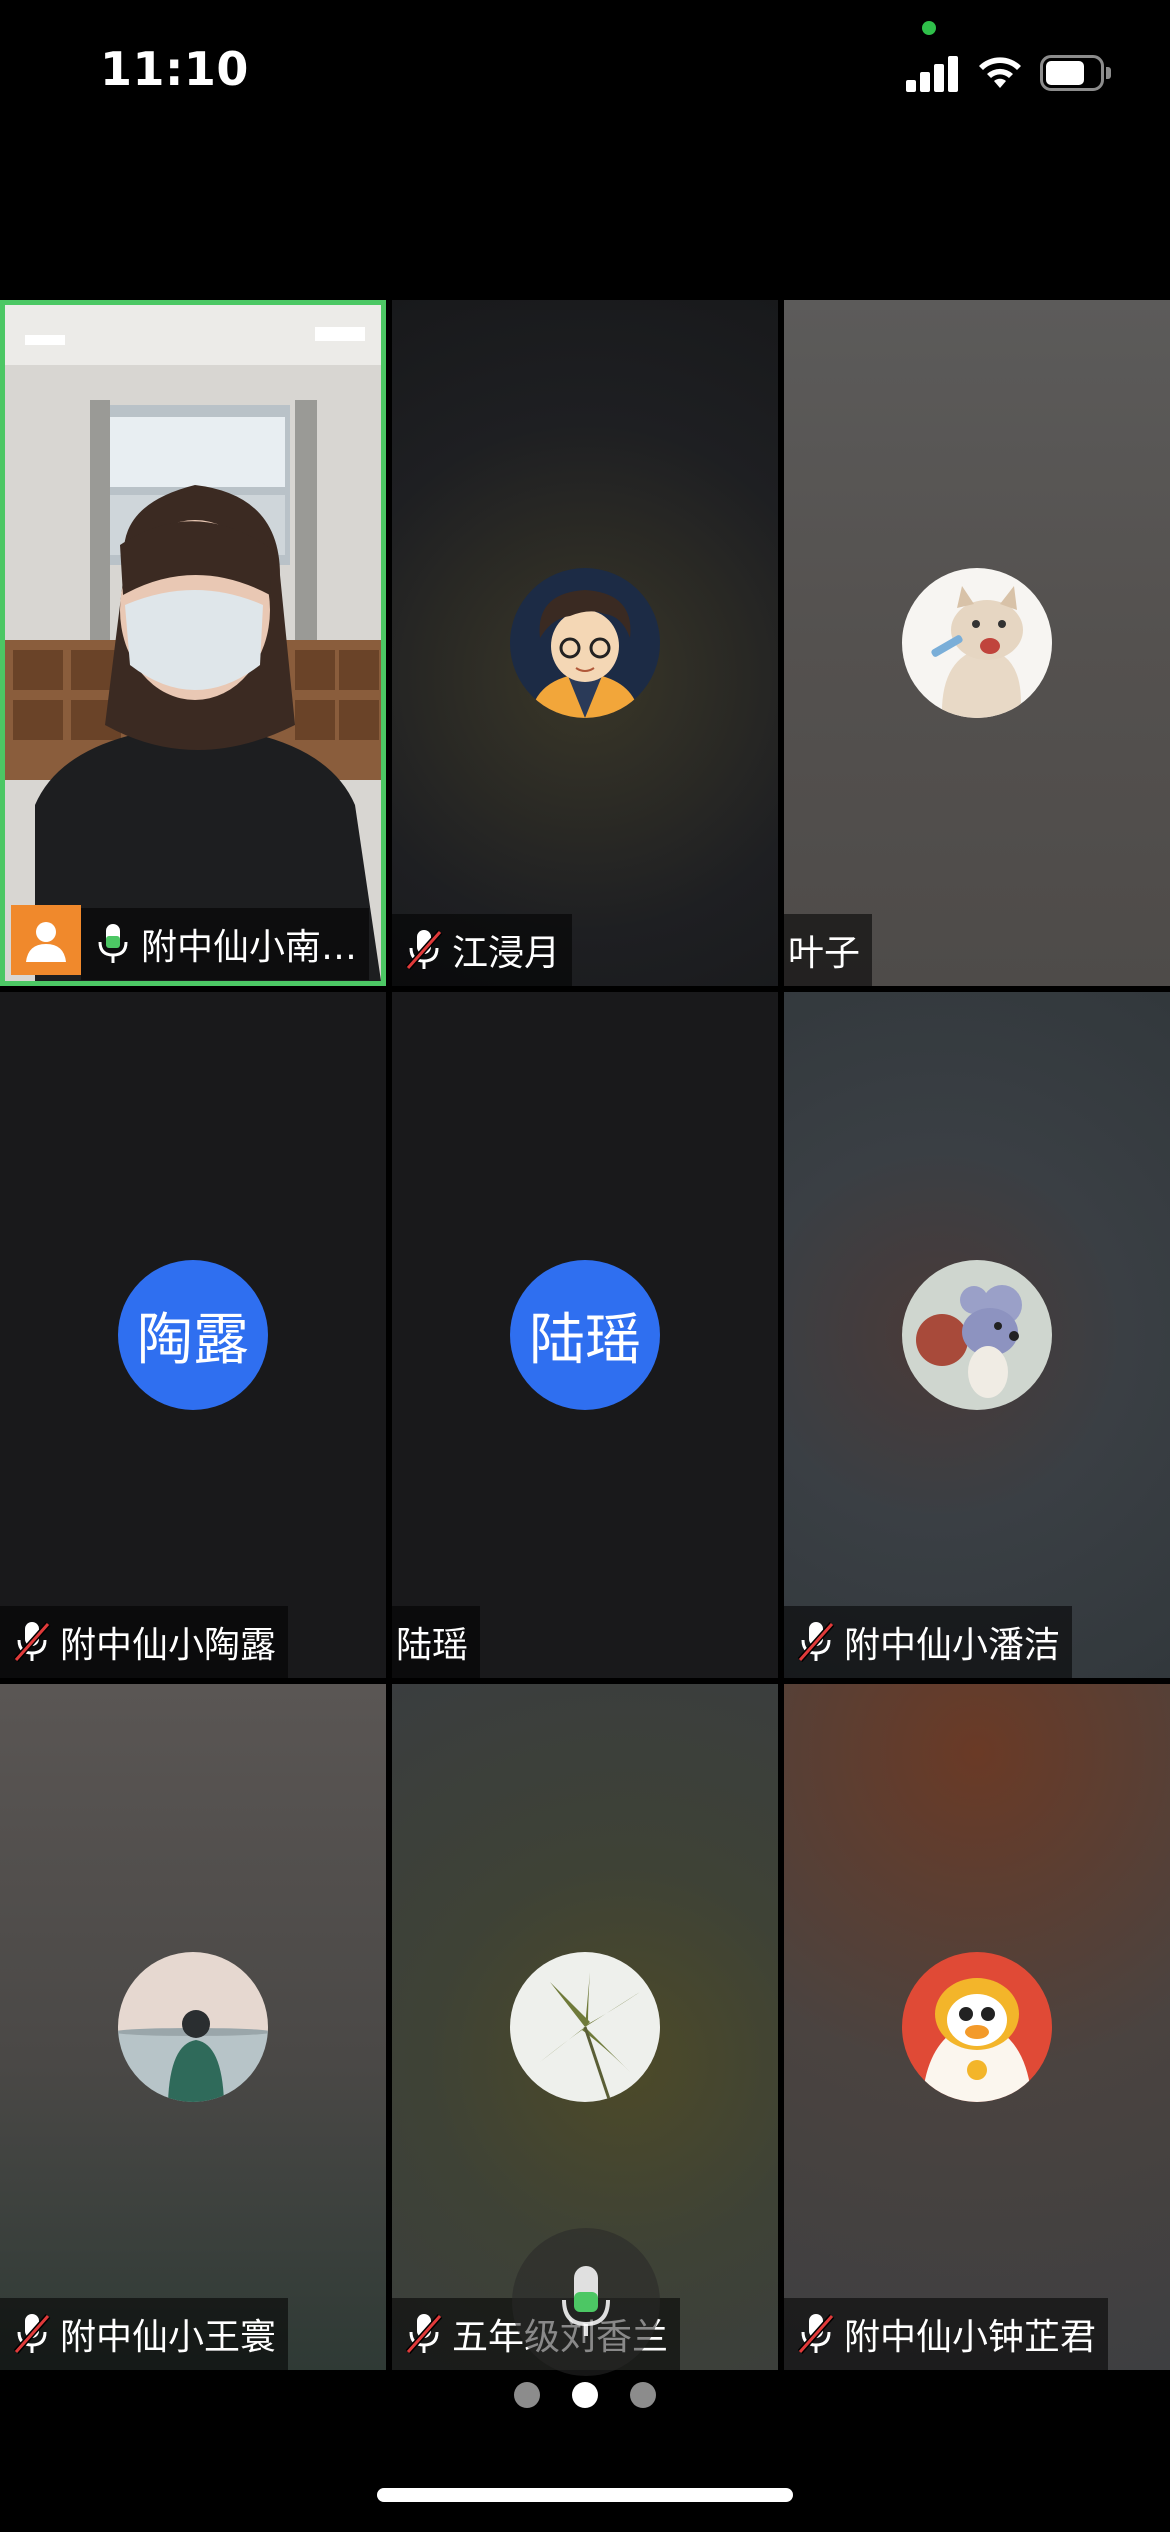  I want to click on participant-name-tag: 附中仙小王寰, so click(144, 2334).